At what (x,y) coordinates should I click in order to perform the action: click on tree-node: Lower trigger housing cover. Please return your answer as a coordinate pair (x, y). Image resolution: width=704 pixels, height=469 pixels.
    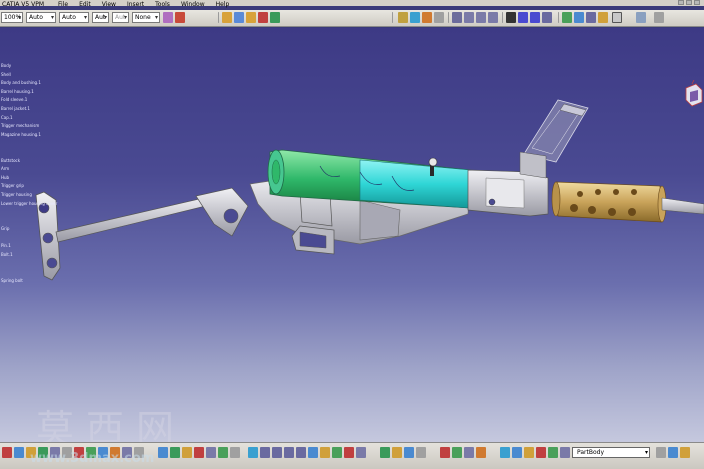
    Looking at the image, I should click on (35, 204).